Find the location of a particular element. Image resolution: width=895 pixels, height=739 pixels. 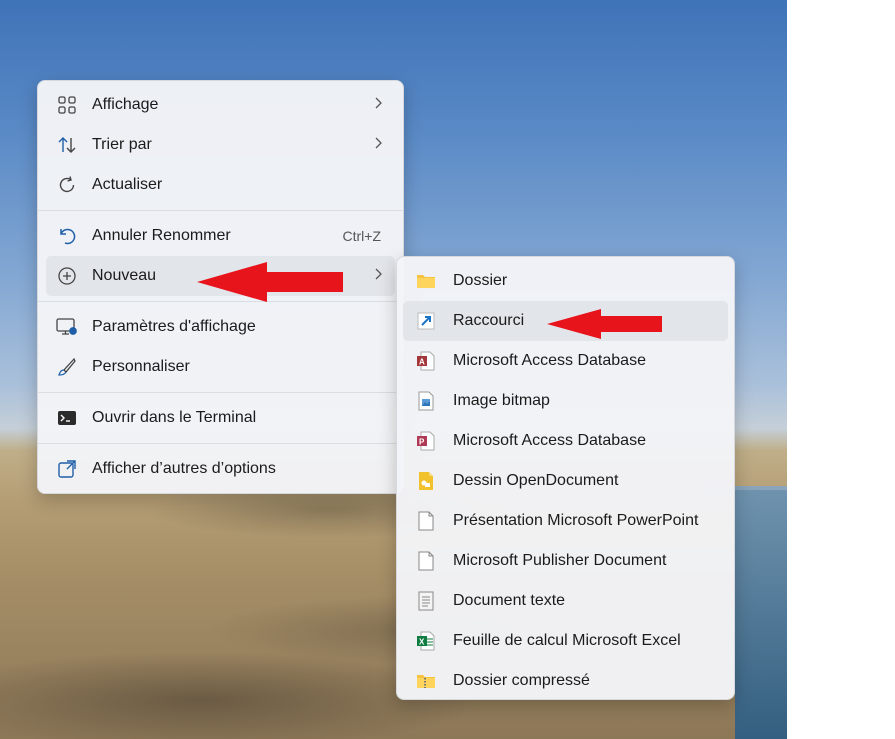

menu-item-label: Afficher d’autres d’options is located at coordinates (184, 468).